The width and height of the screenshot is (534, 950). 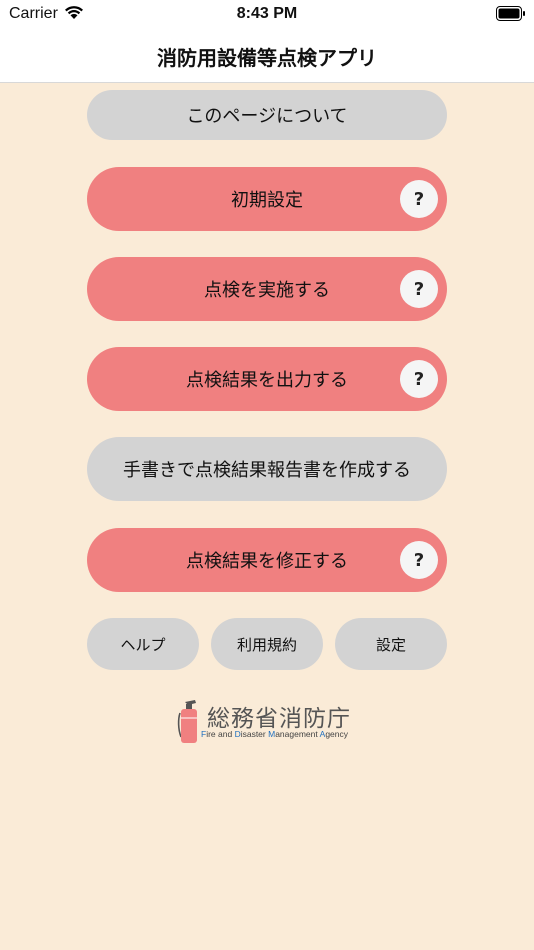 I want to click on handwritten-report-button: 手書きで点検結果報告書を作成する, so click(x=267, y=469).